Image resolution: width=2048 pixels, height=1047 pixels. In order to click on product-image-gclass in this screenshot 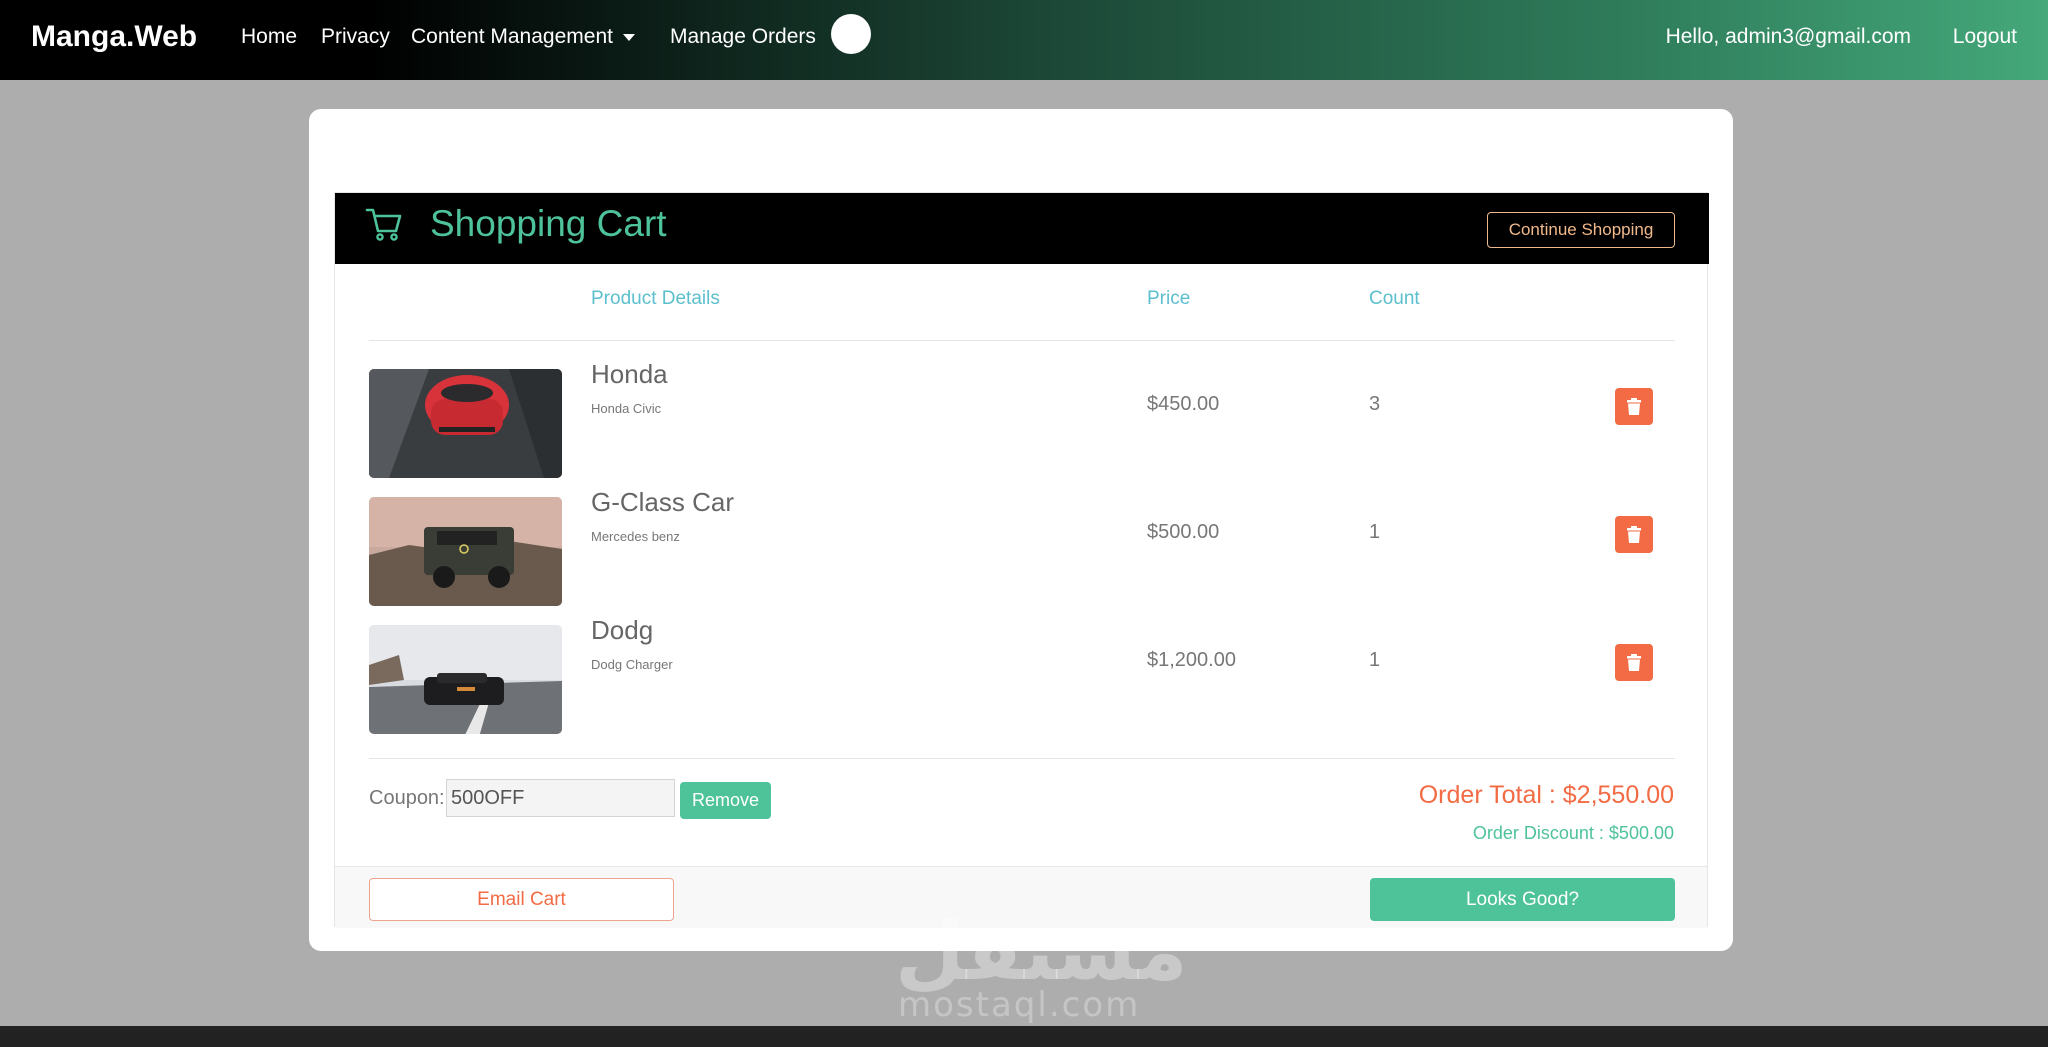, I will do `click(465, 551)`.